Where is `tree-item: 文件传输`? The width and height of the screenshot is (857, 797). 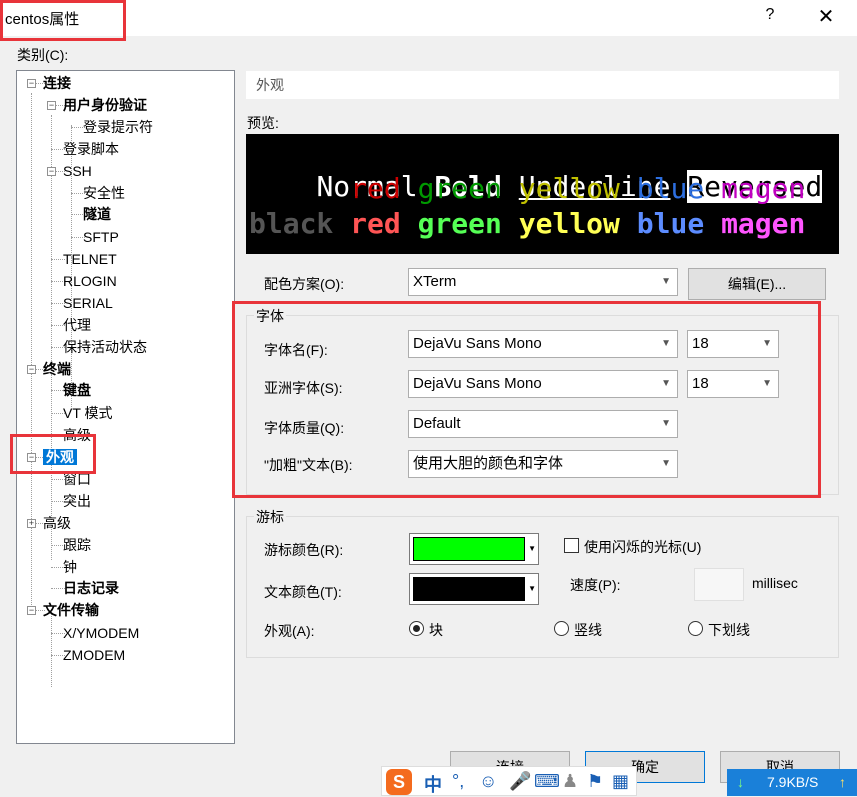
tree-item: 文件传输 is located at coordinates (71, 610).